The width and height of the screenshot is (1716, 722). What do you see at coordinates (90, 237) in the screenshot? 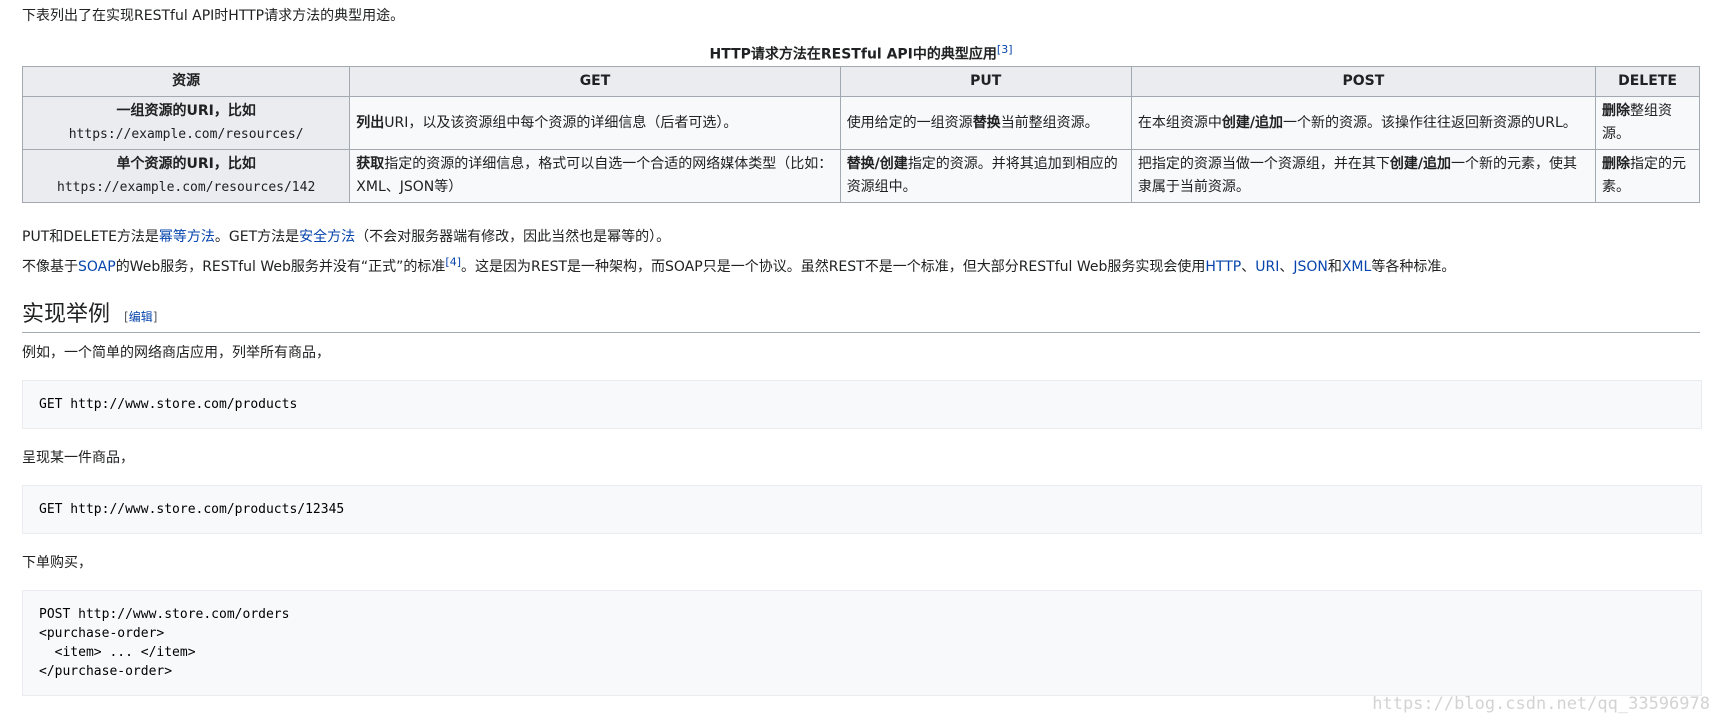
I see `para1-text: PUT和DELETE方法是` at bounding box center [90, 237].